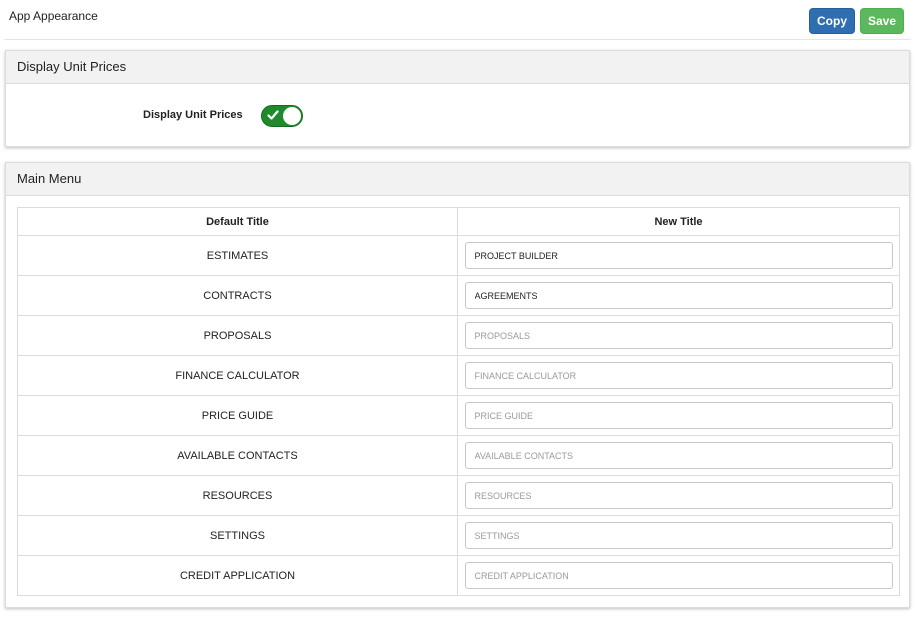  I want to click on display-unit-prices-toggle, so click(282, 116).